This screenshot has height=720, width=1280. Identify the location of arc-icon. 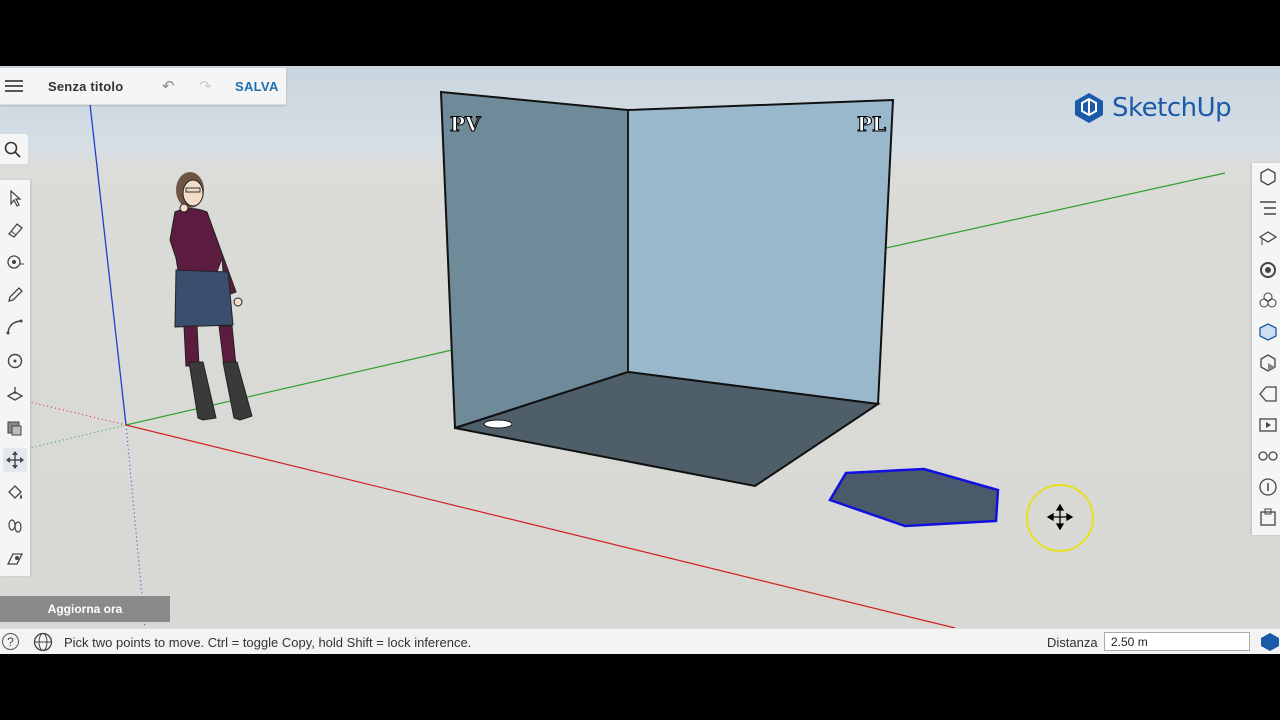
(14, 327).